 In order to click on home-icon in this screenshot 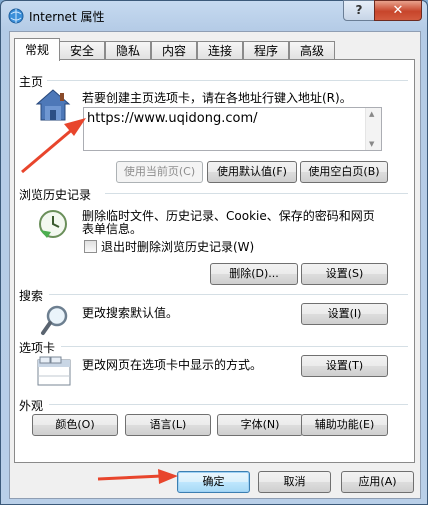, I will do `click(53, 105)`.